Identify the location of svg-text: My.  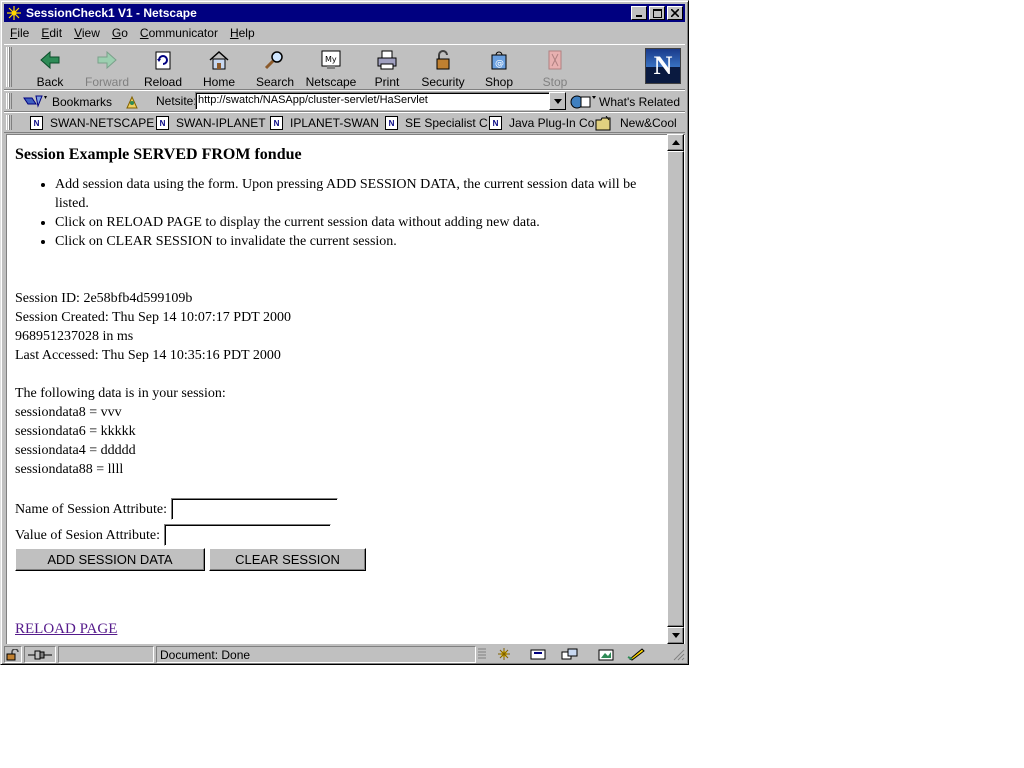
(331, 59).